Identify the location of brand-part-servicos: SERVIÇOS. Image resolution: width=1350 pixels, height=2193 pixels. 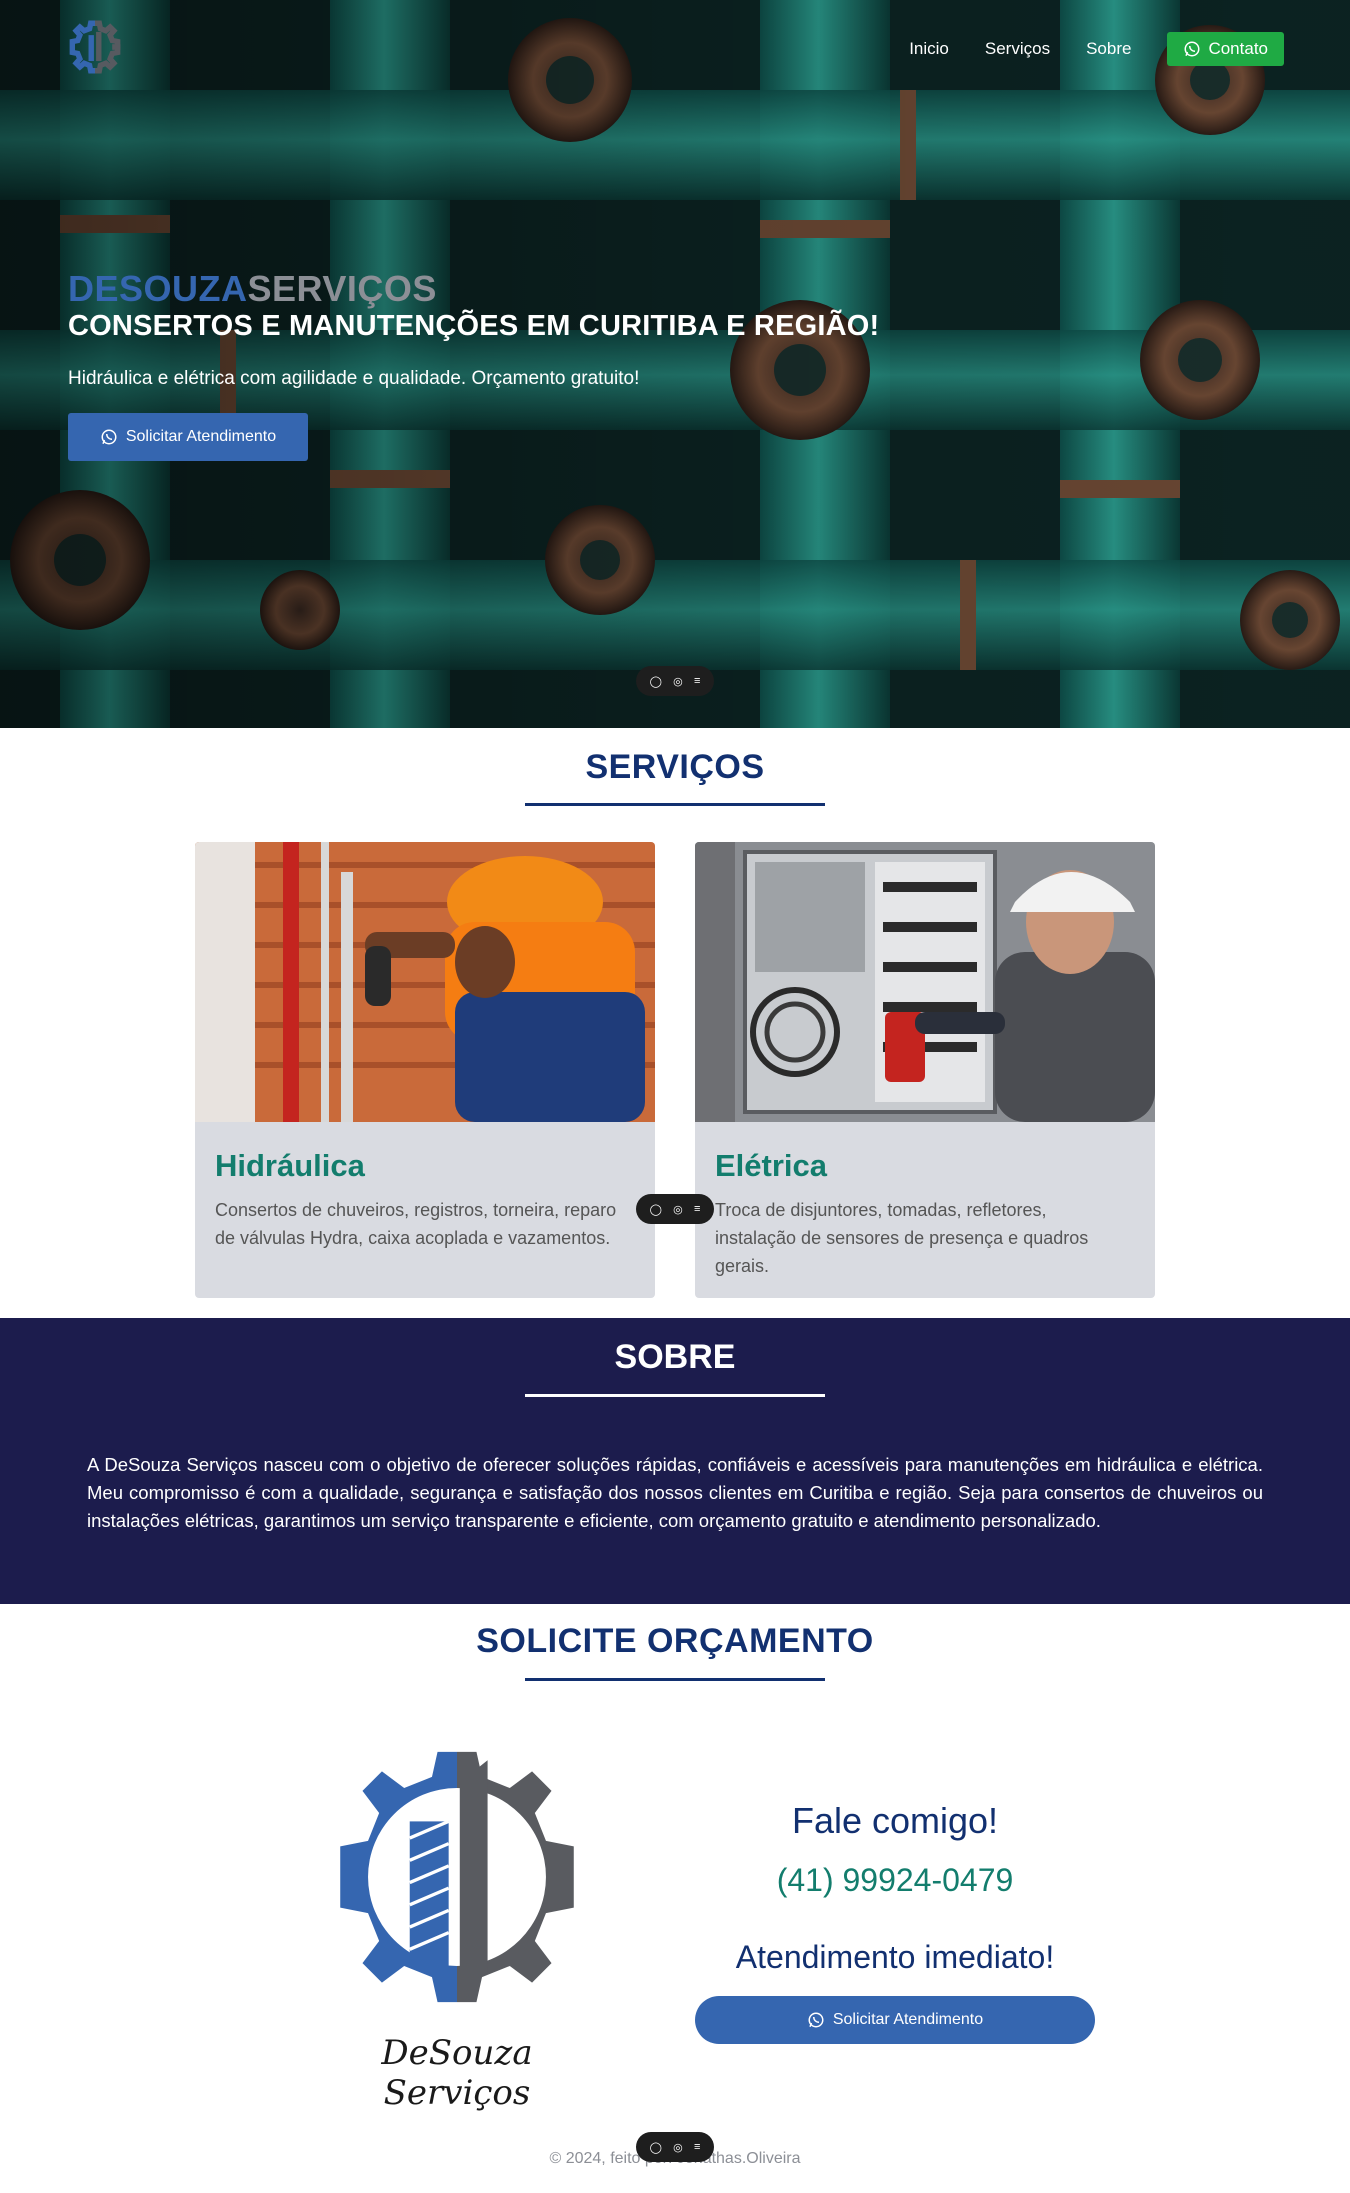
(342, 288).